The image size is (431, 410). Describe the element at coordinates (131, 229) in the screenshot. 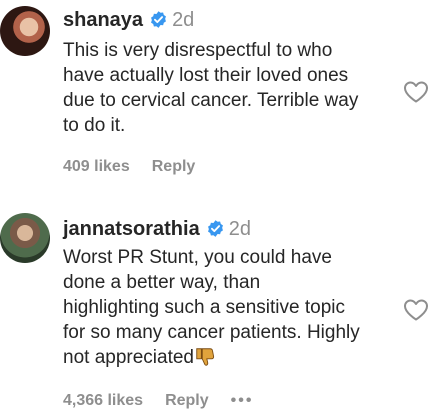

I see `username: jannatsorathia` at that location.